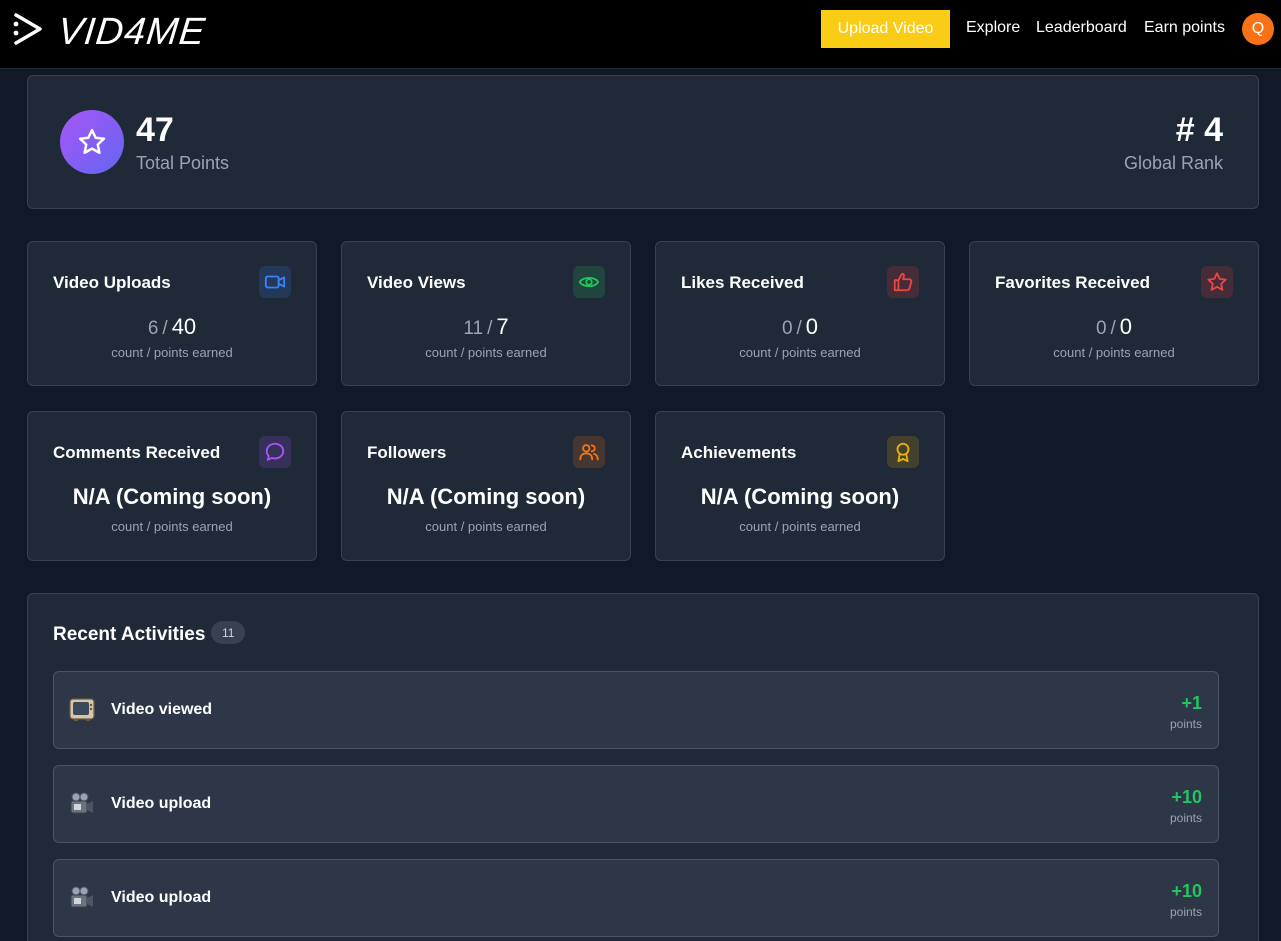  I want to click on stat-title: Favorites Received, so click(1072, 282).